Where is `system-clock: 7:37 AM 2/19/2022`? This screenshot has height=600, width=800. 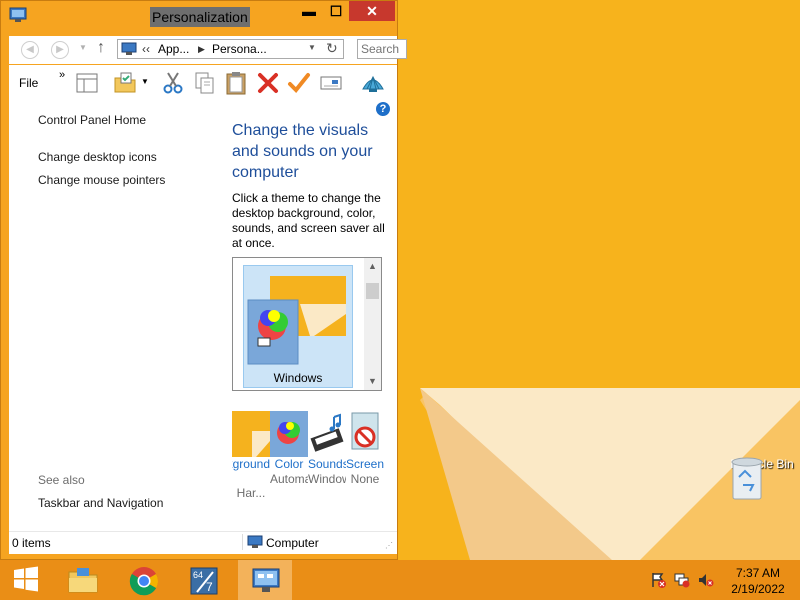
system-clock: 7:37 AM 2/19/2022 is located at coordinates (758, 581).